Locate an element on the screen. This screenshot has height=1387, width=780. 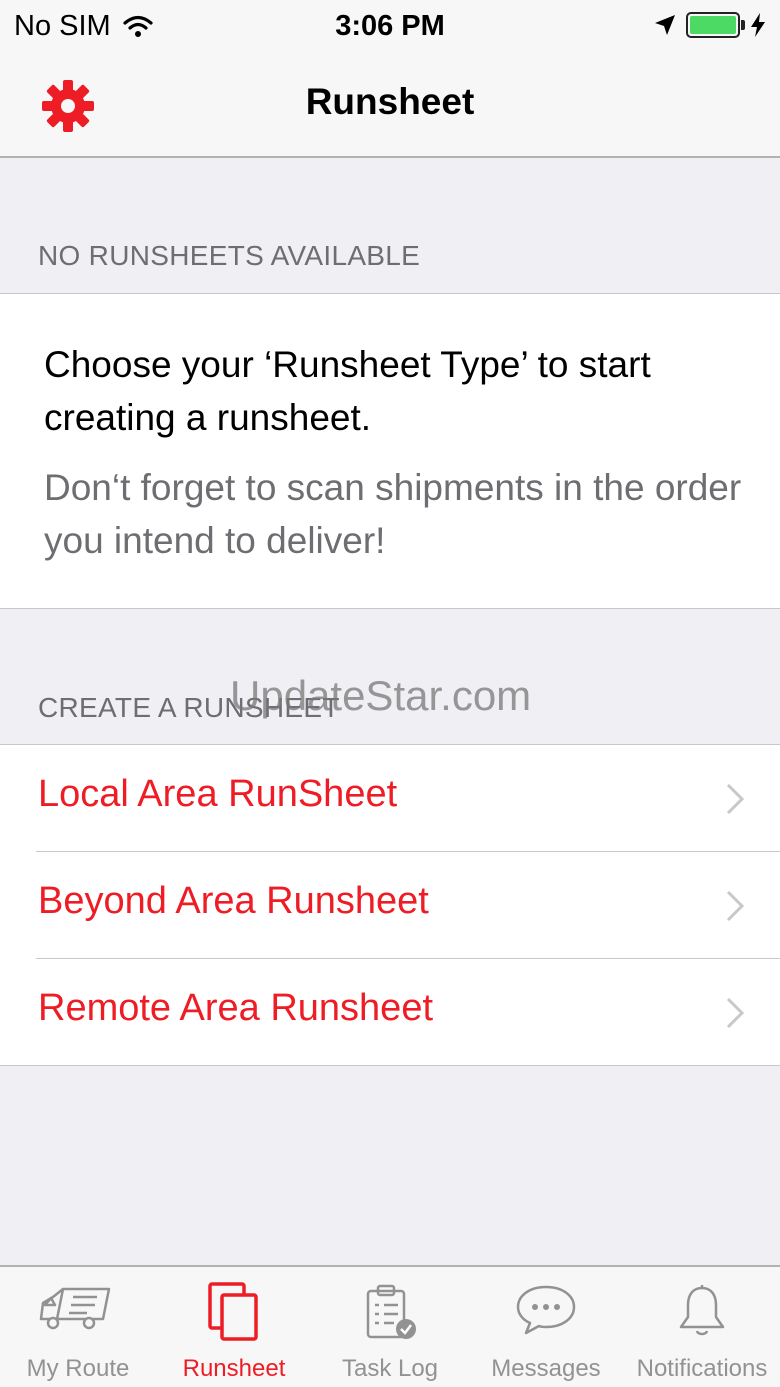
runsheet-type-label: Local Area RunSheet is located at coordinates (218, 794).